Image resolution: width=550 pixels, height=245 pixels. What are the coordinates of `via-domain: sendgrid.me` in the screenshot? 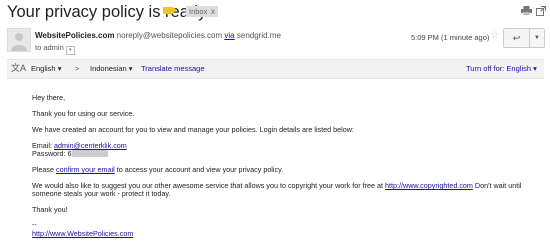 It's located at (258, 35).